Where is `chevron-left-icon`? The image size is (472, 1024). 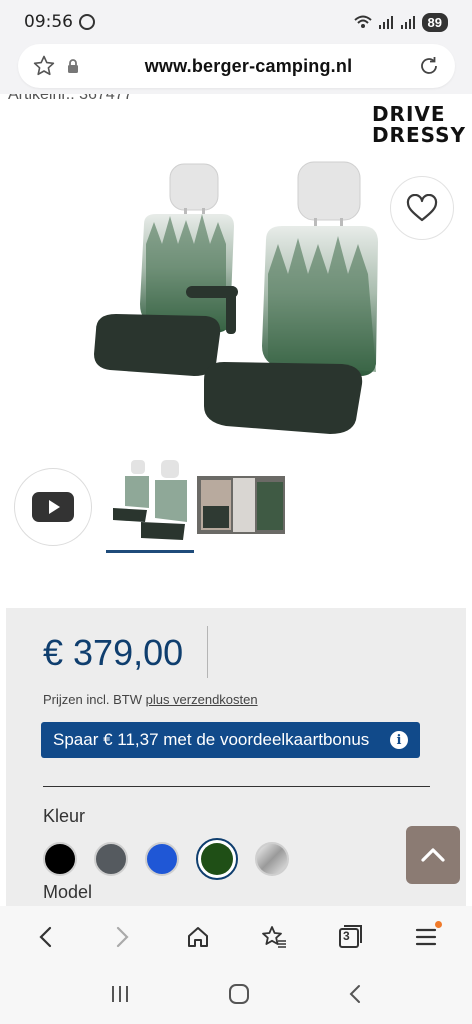
chevron-left-icon is located at coordinates (45, 937).